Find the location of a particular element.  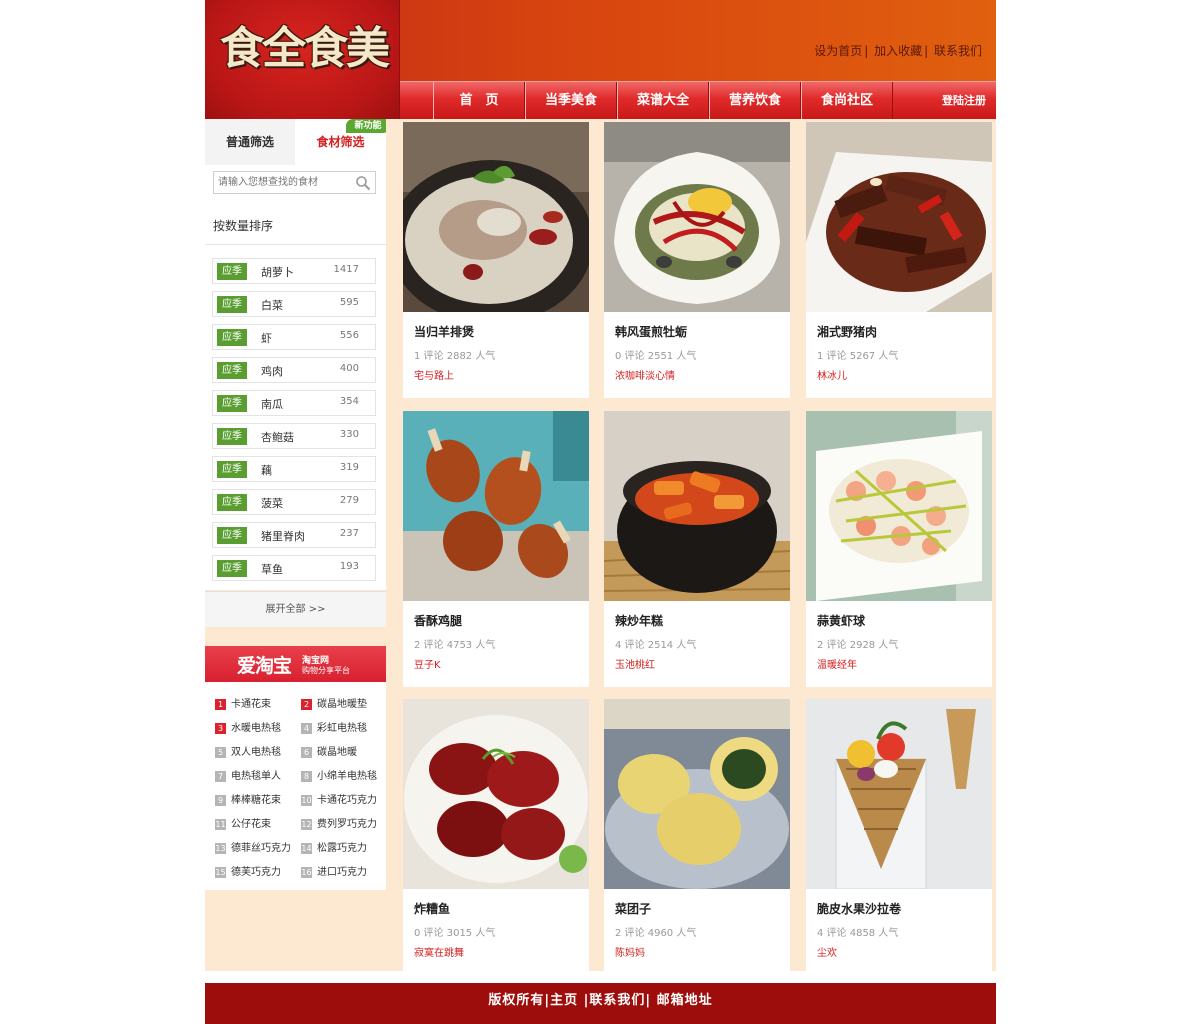

set-homepage-link: 设为首页 is located at coordinates (838, 51).